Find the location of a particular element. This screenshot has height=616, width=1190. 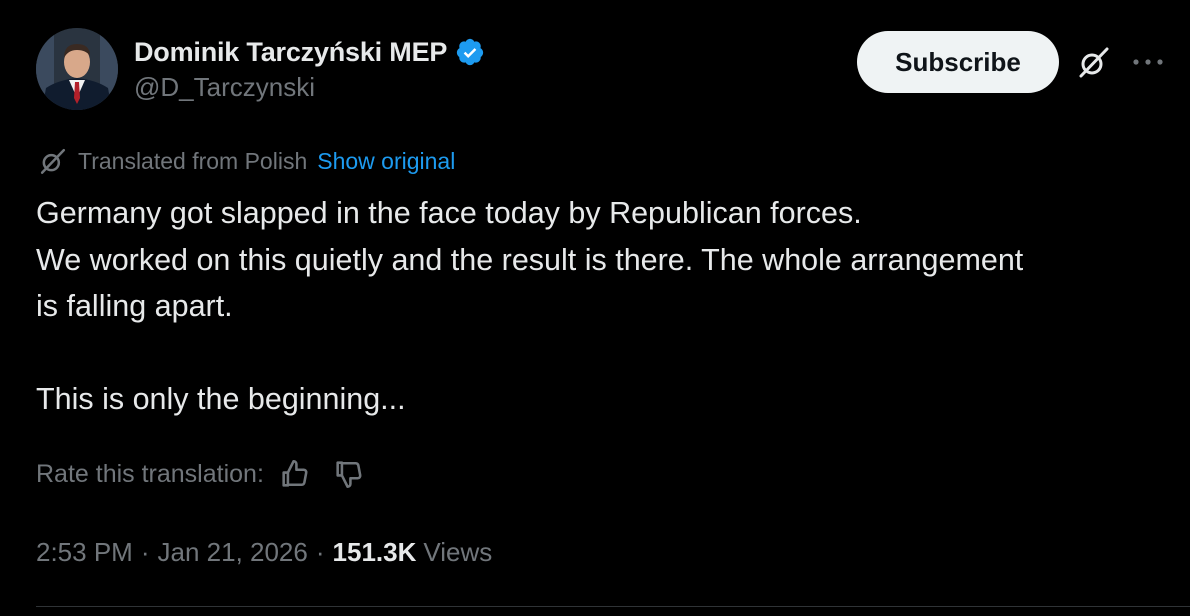

translation-notice: Translated from Polish Show original is located at coordinates (246, 161).